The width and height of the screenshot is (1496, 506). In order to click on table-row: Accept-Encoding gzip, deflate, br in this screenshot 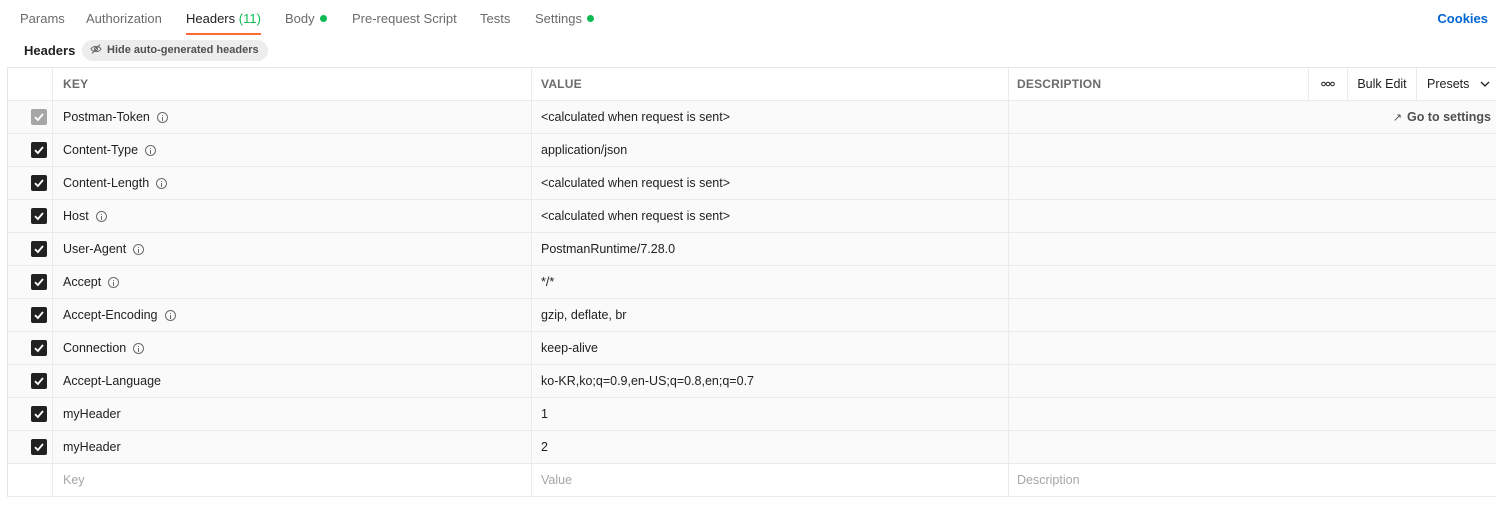, I will do `click(752, 315)`.